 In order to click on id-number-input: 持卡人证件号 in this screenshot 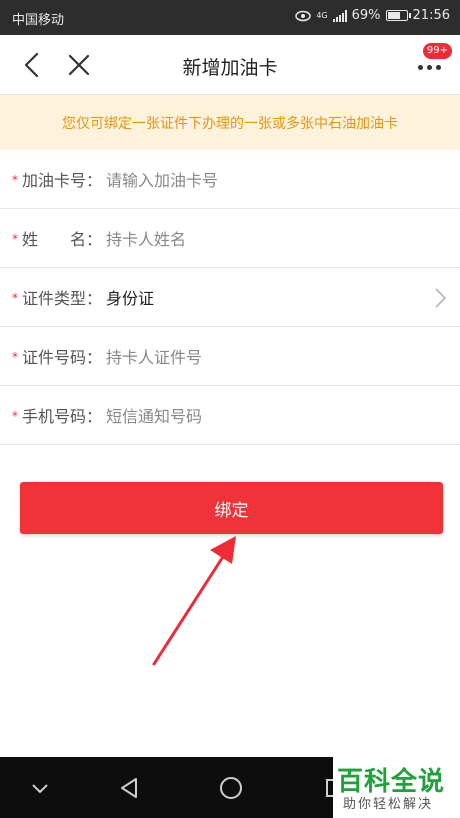, I will do `click(154, 356)`.